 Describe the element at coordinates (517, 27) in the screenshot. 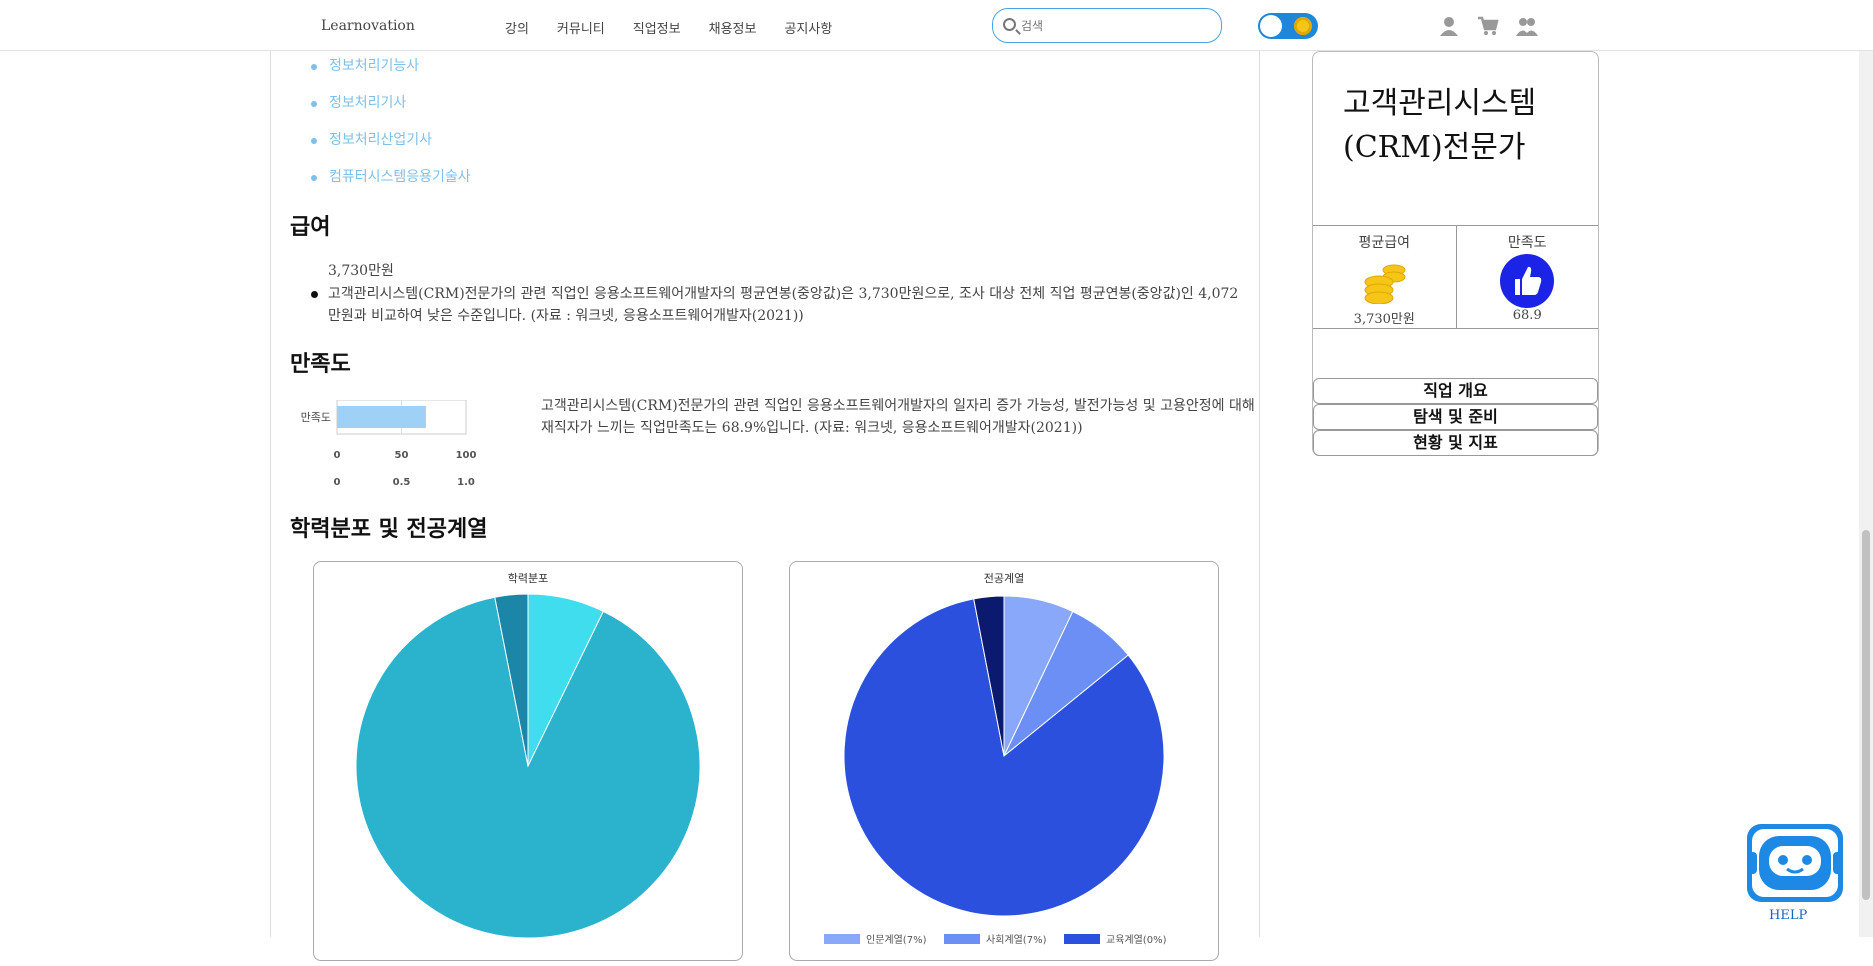

I see `nav-lectures: 강의` at that location.